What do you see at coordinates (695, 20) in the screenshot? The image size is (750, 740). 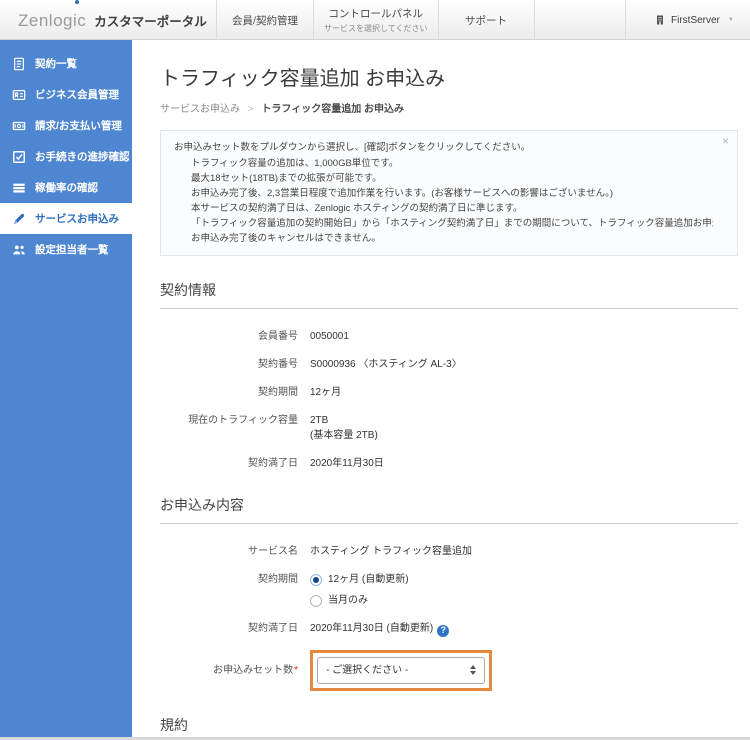 I see `user-name: FirstServer` at bounding box center [695, 20].